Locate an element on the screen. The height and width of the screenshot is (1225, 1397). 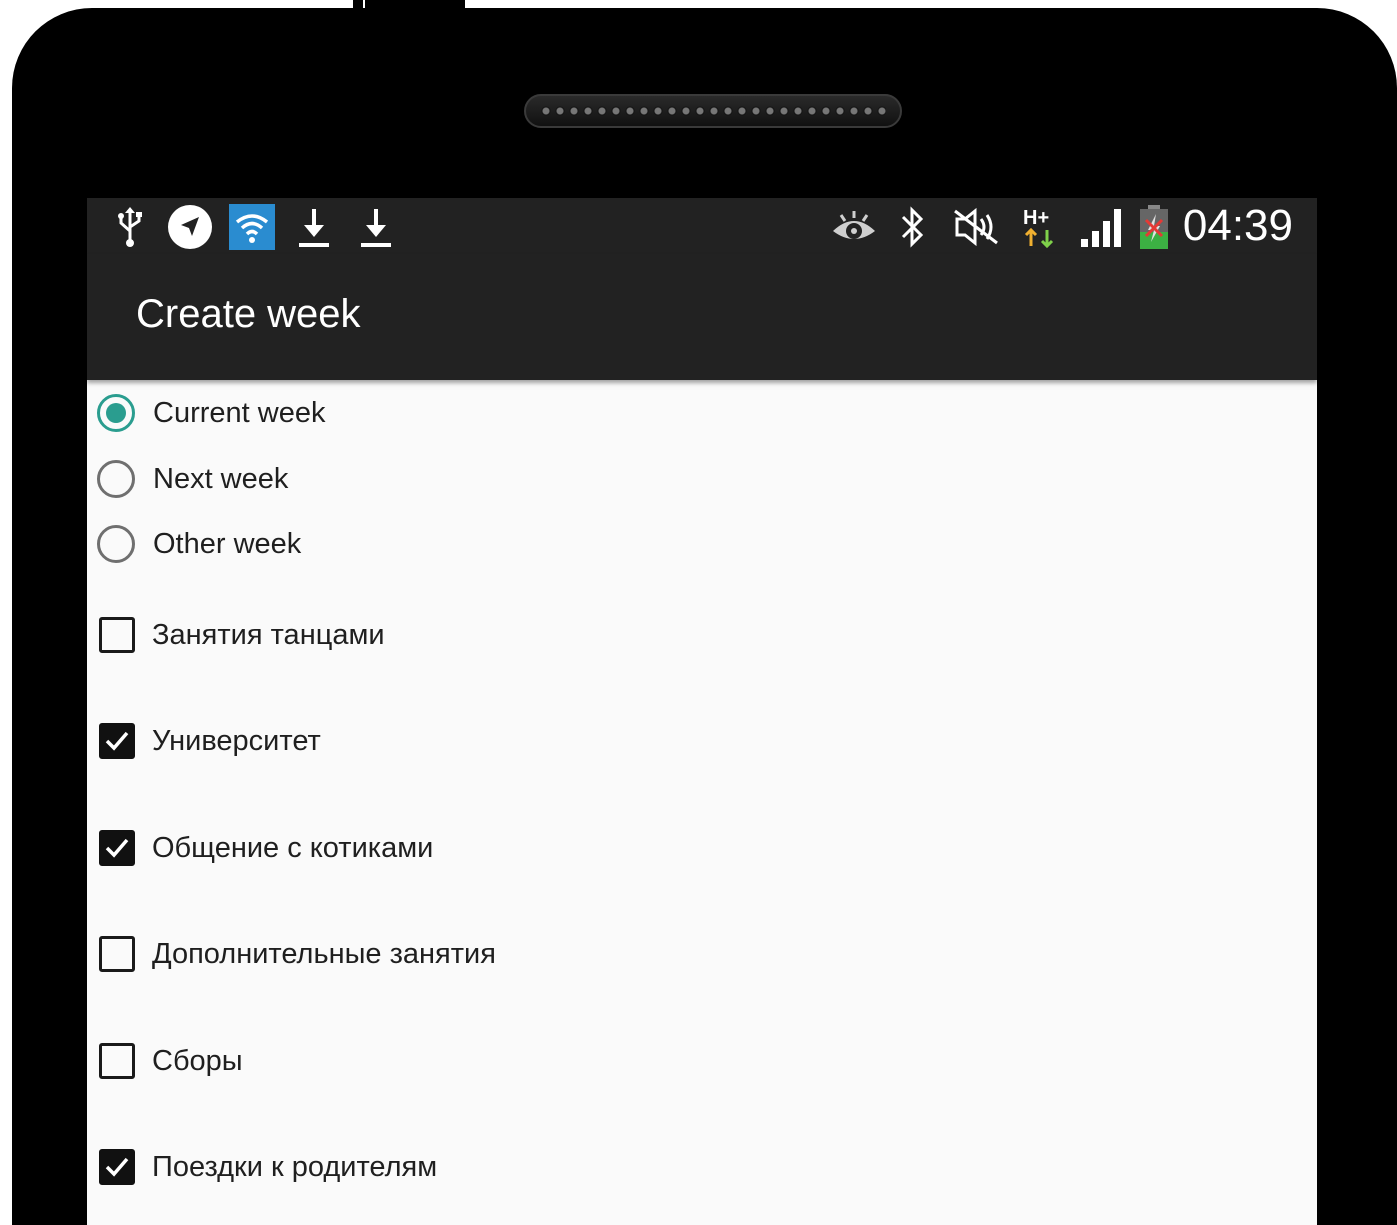
radio-other-week: Other week is located at coordinates (199, 544).